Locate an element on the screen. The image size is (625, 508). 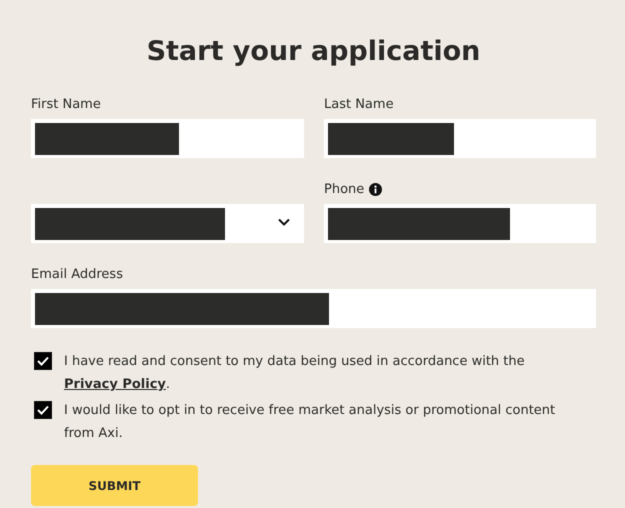
field-label: Last Name is located at coordinates (359, 104).